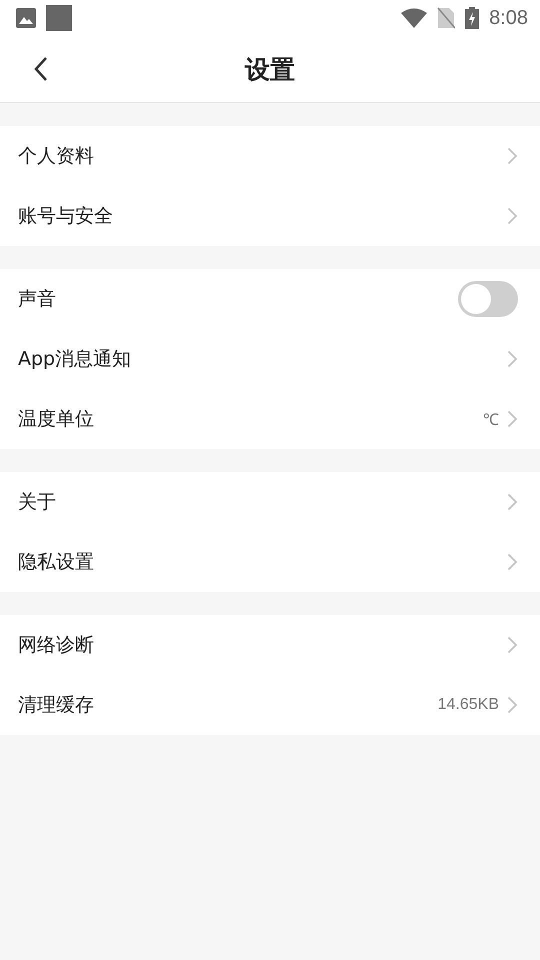 This screenshot has width=540, height=960. Describe the element at coordinates (491, 420) in the screenshot. I see `setting-value: ℃` at that location.